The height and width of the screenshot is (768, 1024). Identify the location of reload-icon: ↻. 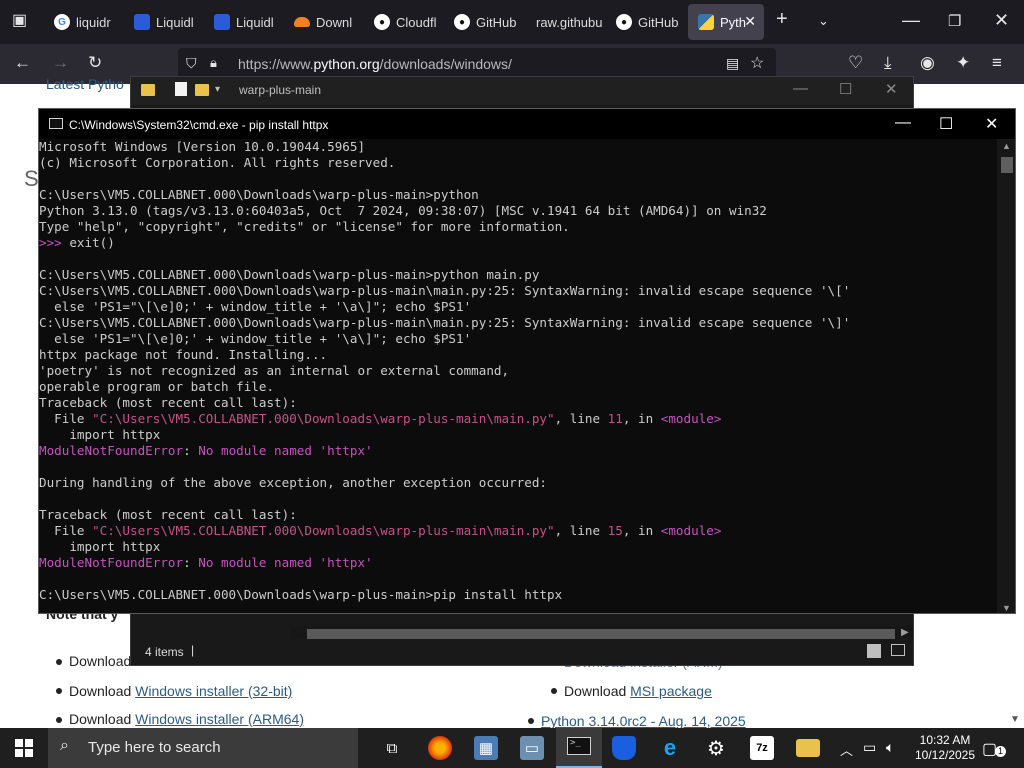
(95, 63).